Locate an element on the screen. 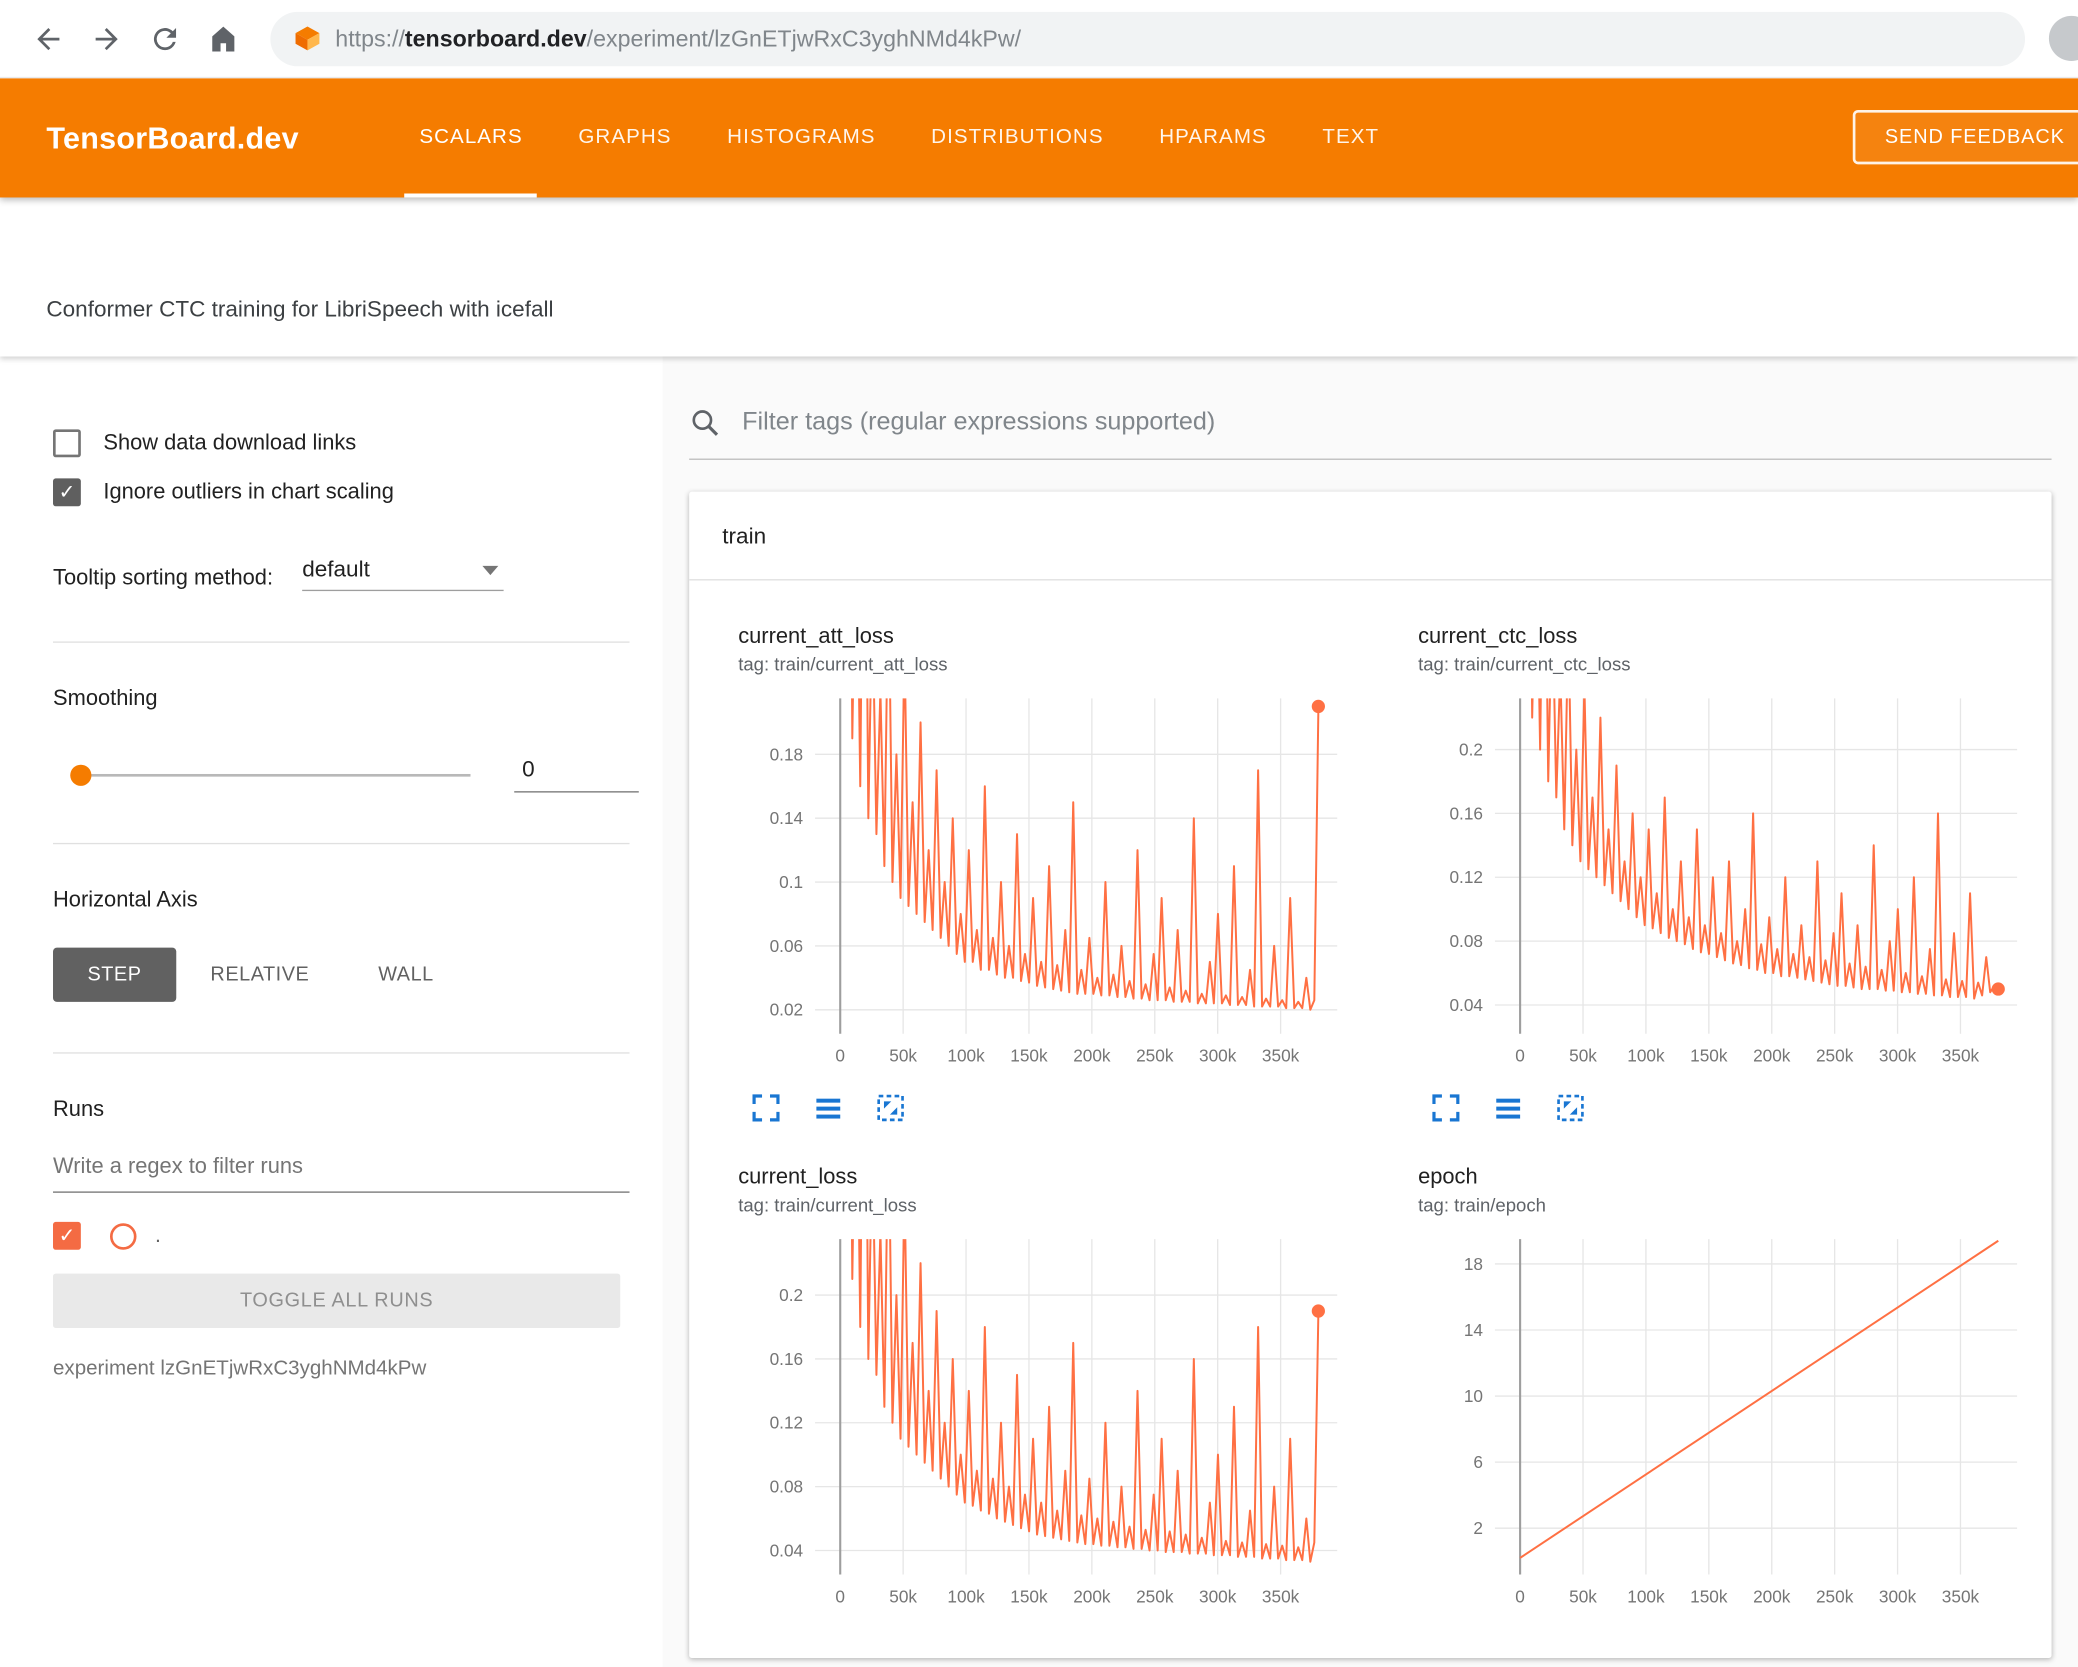 The image size is (2078, 1667). show-download-links-row: Show data download links is located at coordinates (358, 443).